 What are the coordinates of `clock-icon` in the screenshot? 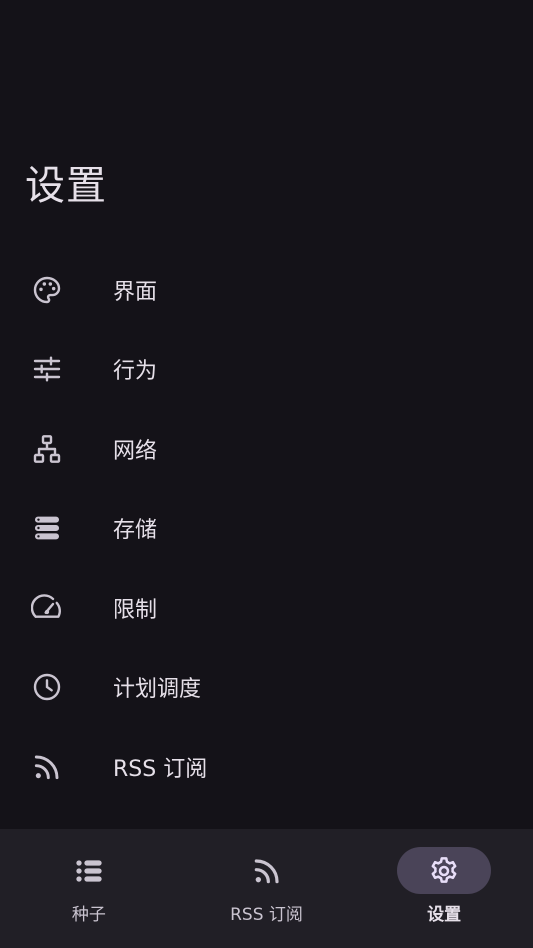 It's located at (47, 687).